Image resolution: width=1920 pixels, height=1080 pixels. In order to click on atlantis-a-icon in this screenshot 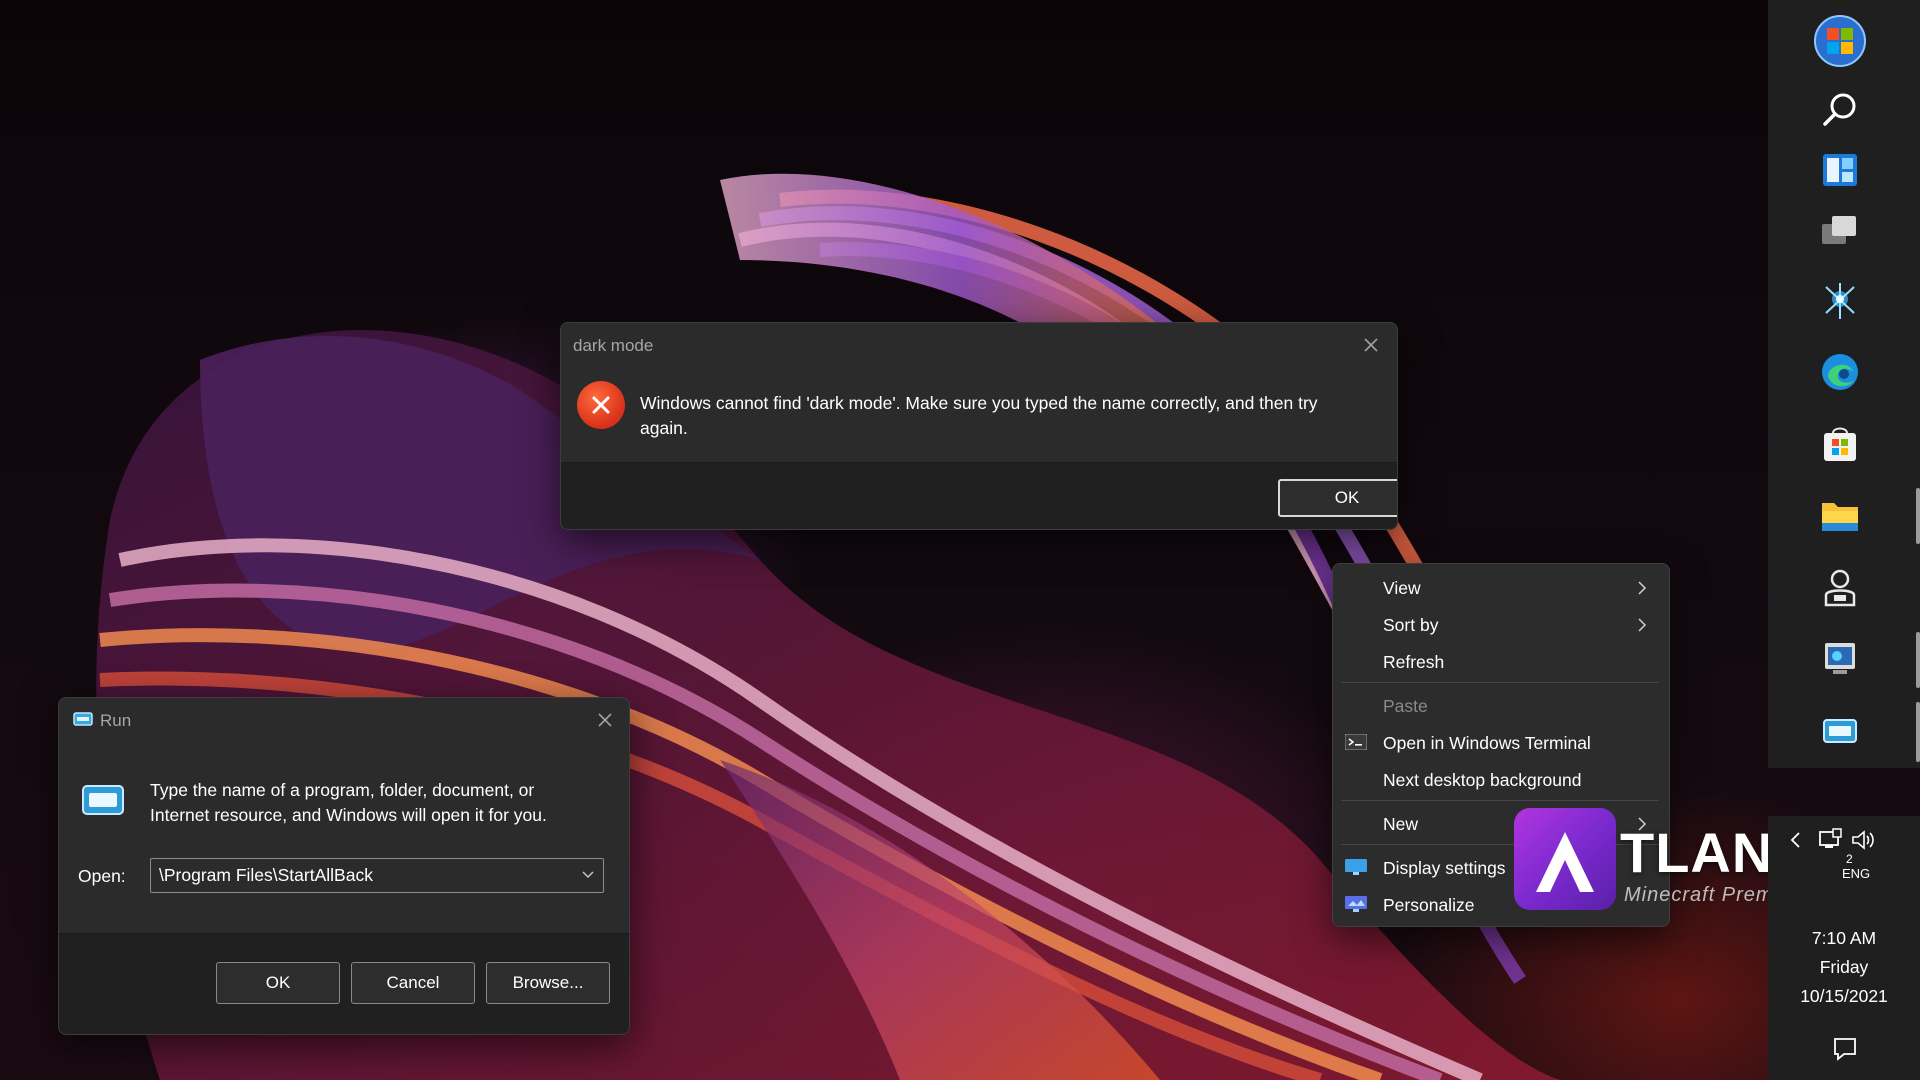, I will do `click(1565, 862)`.